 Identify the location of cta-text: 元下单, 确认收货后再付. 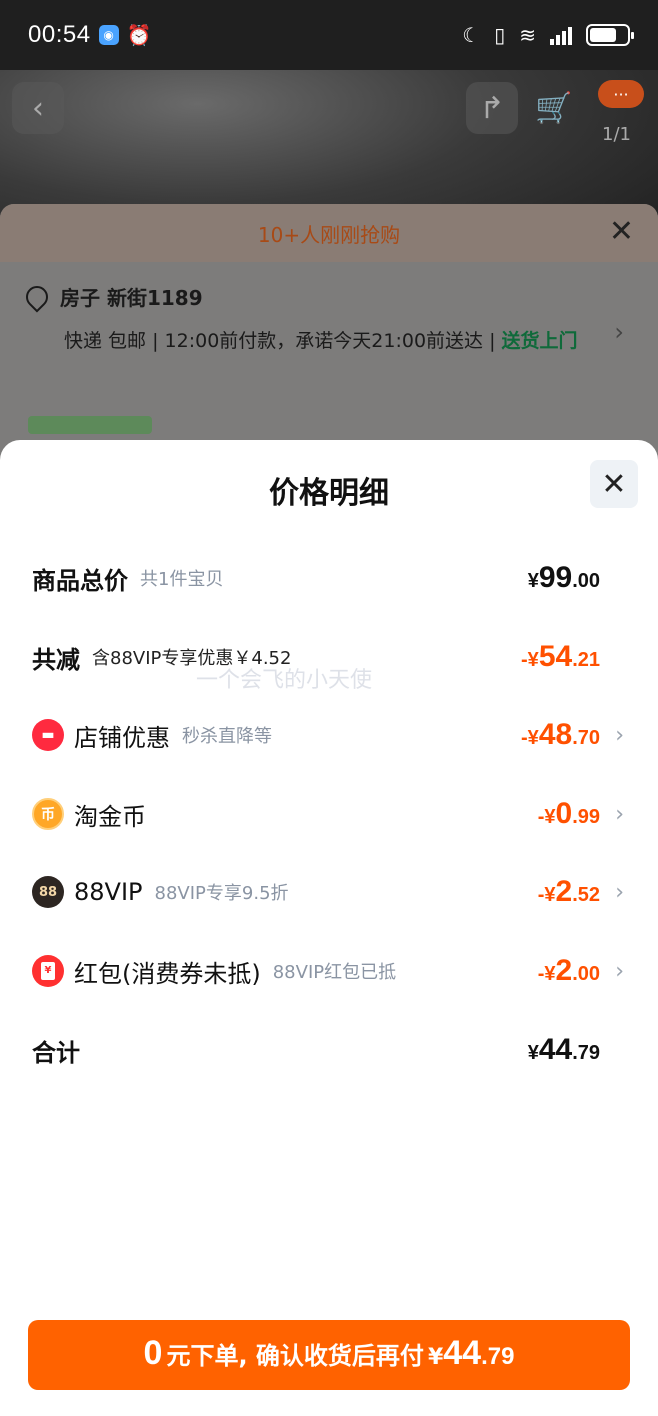
(295, 1356).